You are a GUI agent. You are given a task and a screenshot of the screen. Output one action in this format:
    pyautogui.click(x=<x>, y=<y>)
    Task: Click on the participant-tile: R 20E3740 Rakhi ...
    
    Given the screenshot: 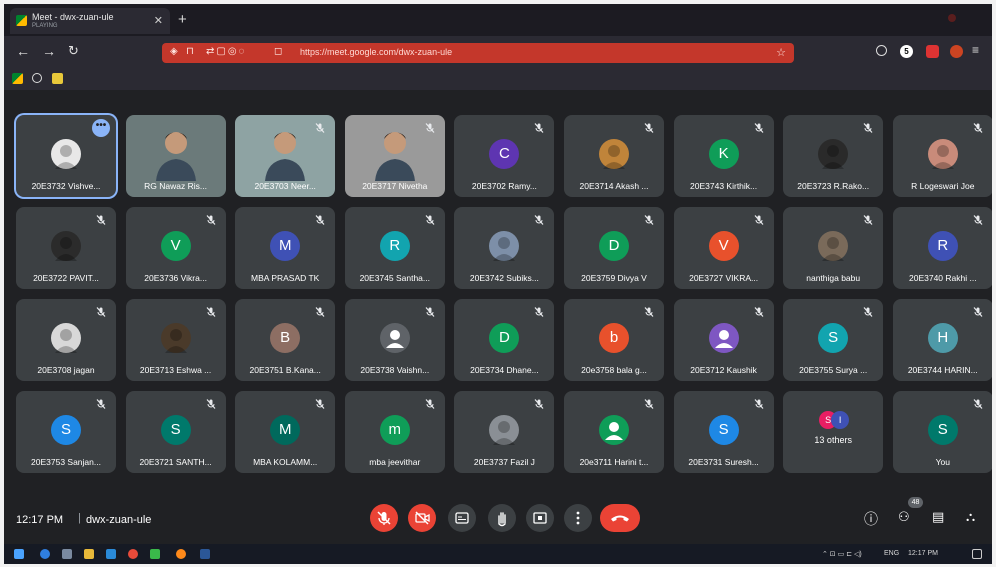 What is the action you would take?
    pyautogui.click(x=942, y=248)
    